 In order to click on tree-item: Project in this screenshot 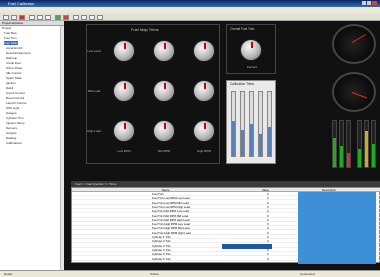, I will do `click(6, 28)`.